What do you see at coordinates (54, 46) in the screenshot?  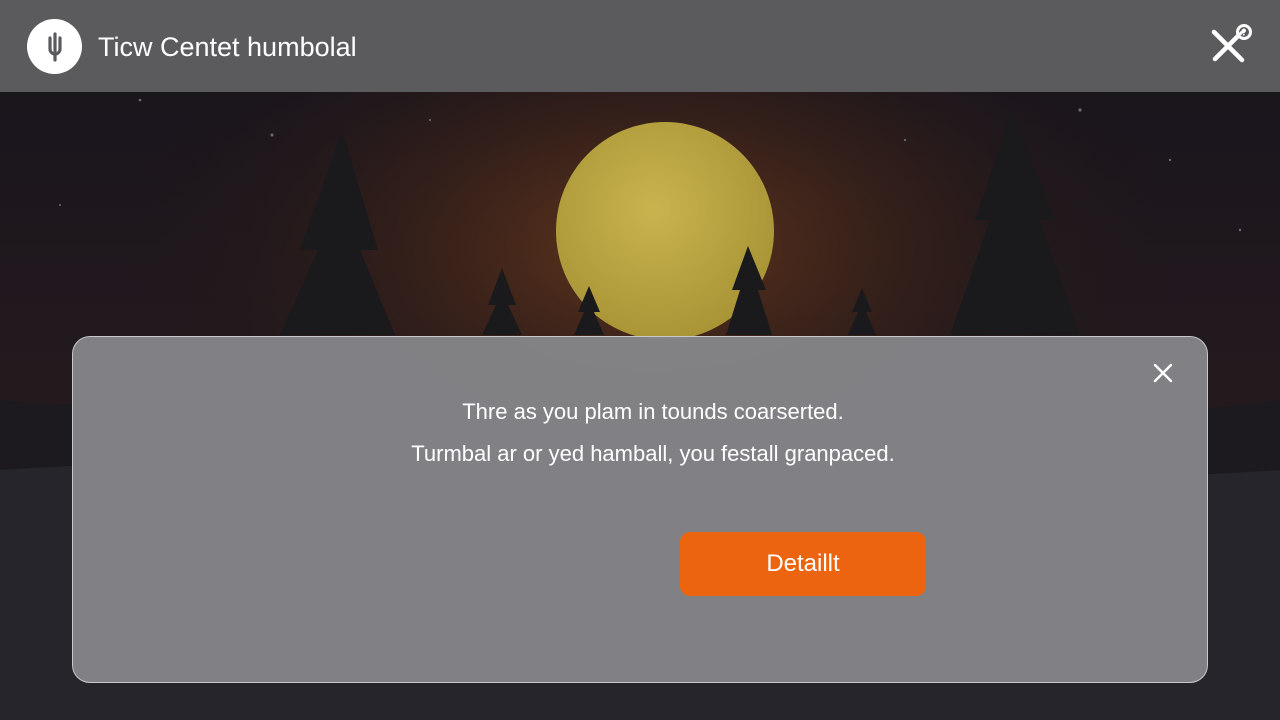 I see `power-plug-icon` at bounding box center [54, 46].